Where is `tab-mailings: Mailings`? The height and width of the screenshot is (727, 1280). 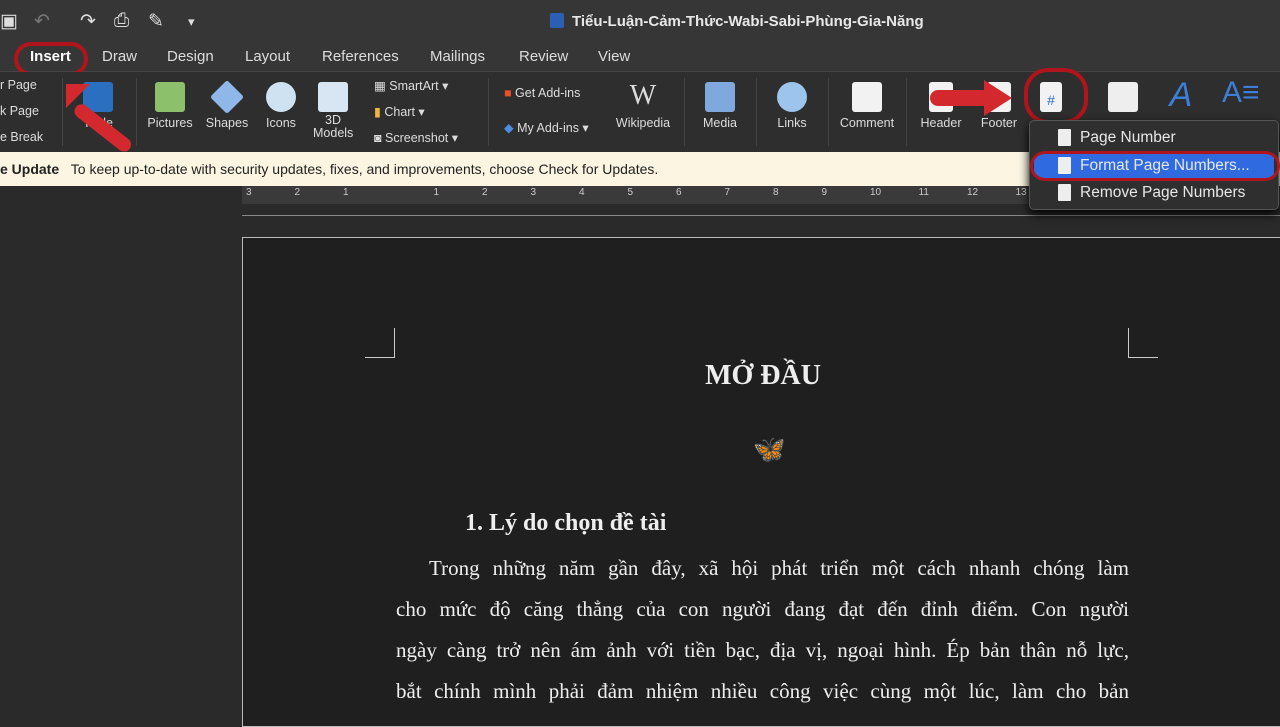 tab-mailings: Mailings is located at coordinates (457, 56).